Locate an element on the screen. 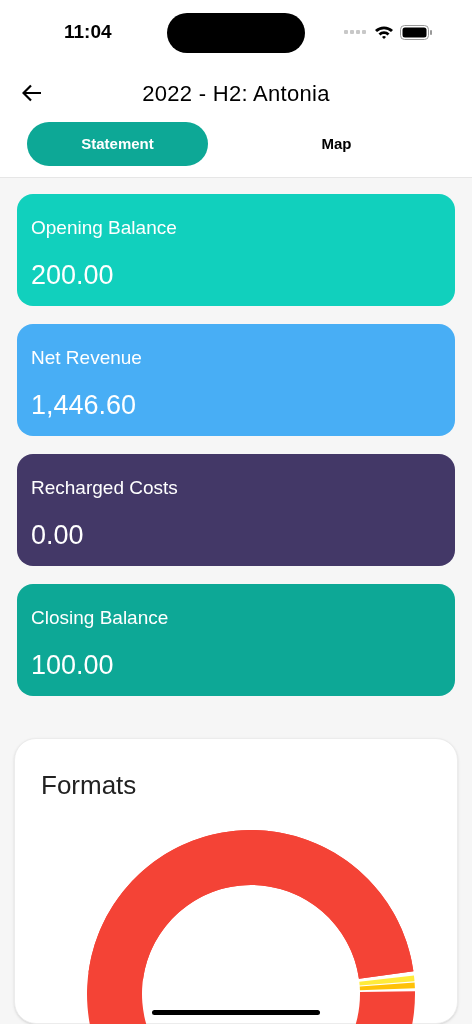 The height and width of the screenshot is (1024, 472). balance-label: Closing Balance is located at coordinates (100, 618).